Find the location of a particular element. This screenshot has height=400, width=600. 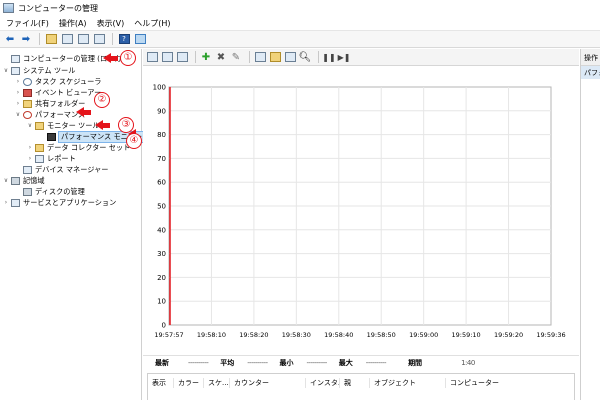

column-object: オブジェクト is located at coordinates (408, 383).